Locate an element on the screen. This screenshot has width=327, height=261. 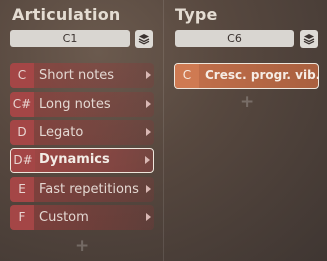
articulation-item-short-notes: C Short notes is located at coordinates (82, 75).